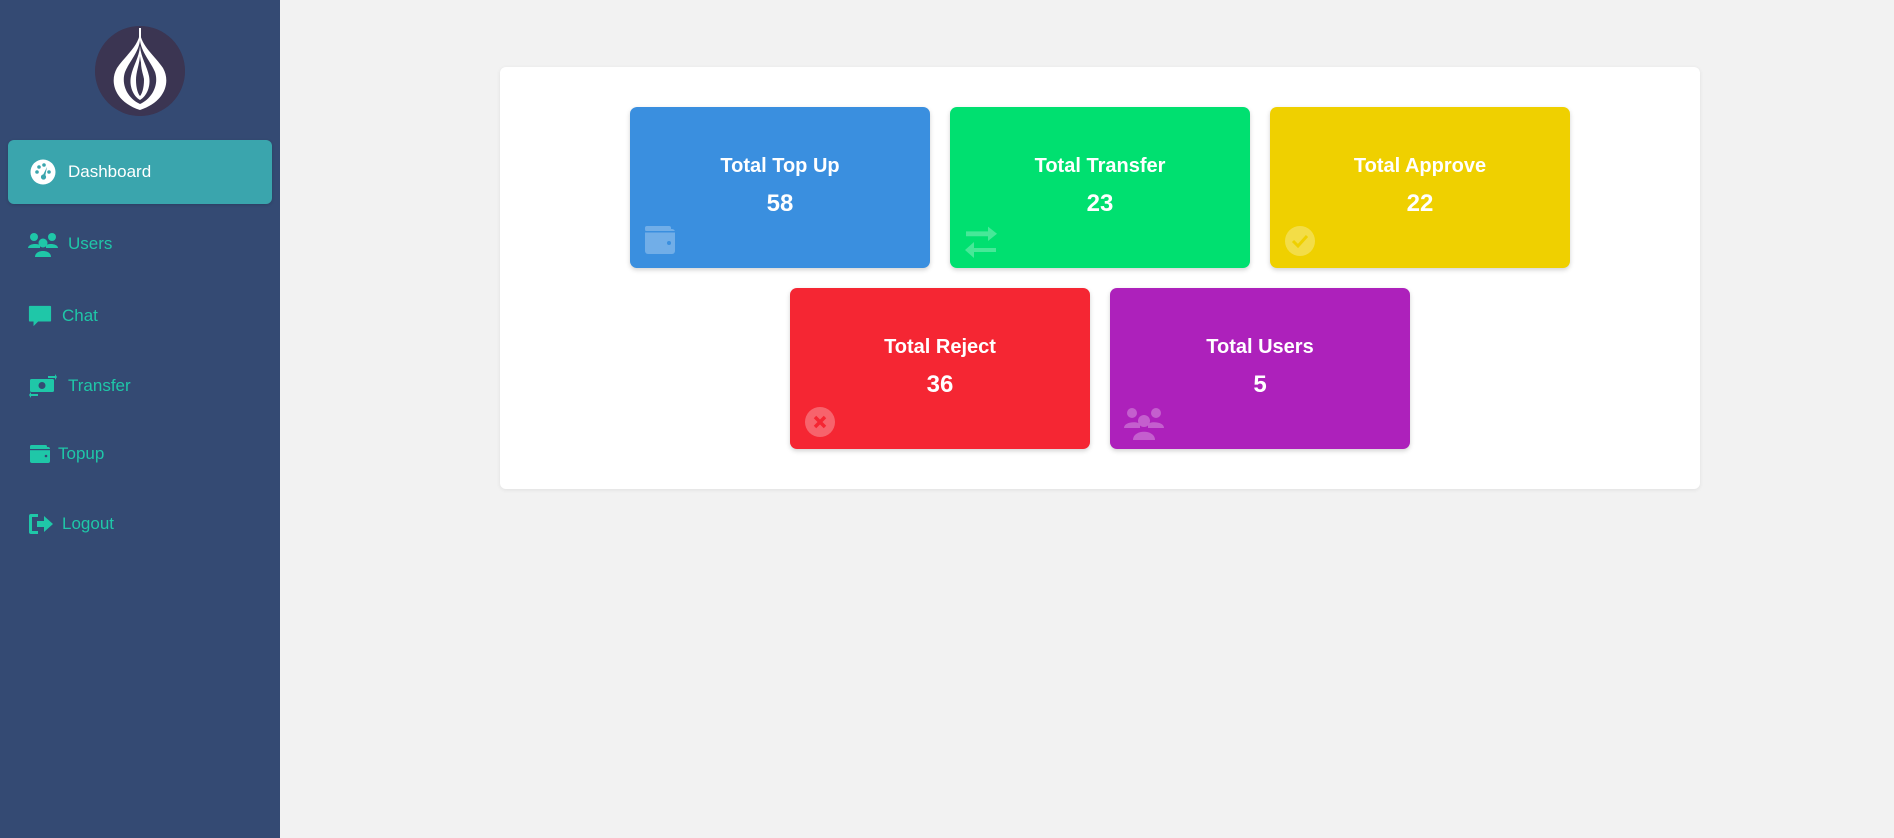 The image size is (1894, 838). I want to click on times-circle-icon, so click(821, 423).